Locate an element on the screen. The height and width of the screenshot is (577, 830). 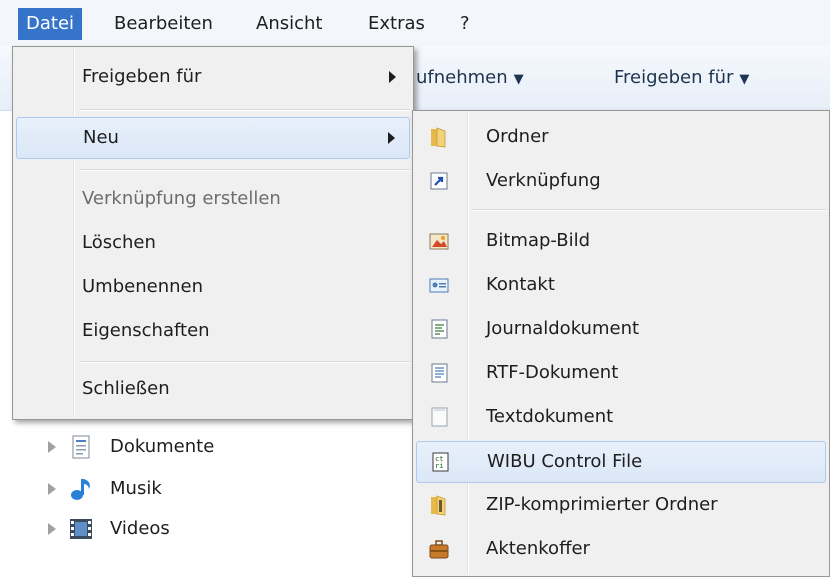
menu-extras: Extras is located at coordinates (396, 24).